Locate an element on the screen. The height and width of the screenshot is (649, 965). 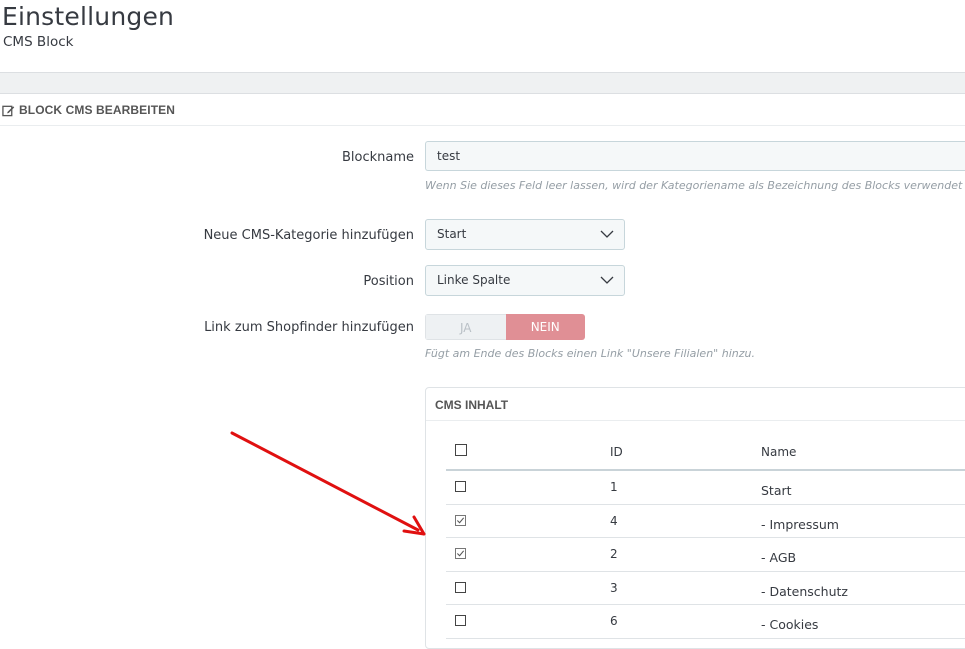
cms-panel-title: CMS Inhalt is located at coordinates (472, 405).